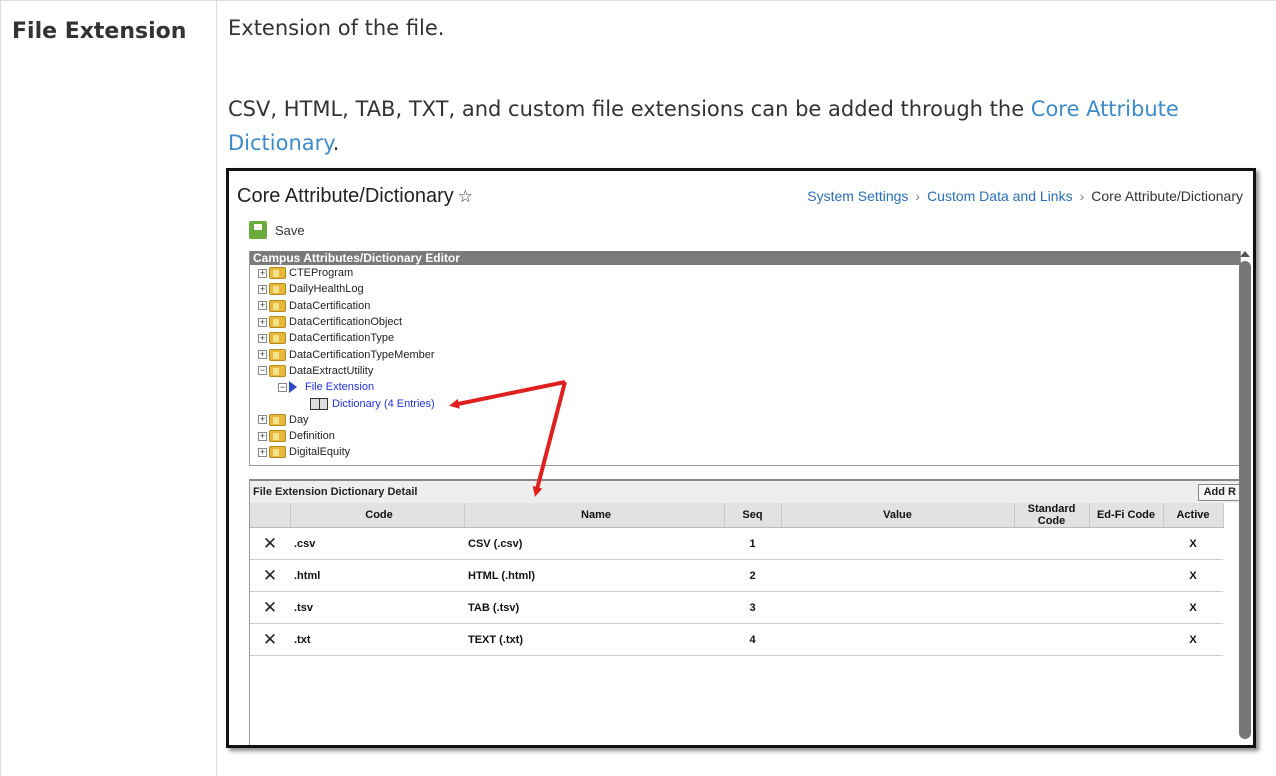 This screenshot has height=776, width=1276. I want to click on tree-item: + Definition, so click(749, 436).